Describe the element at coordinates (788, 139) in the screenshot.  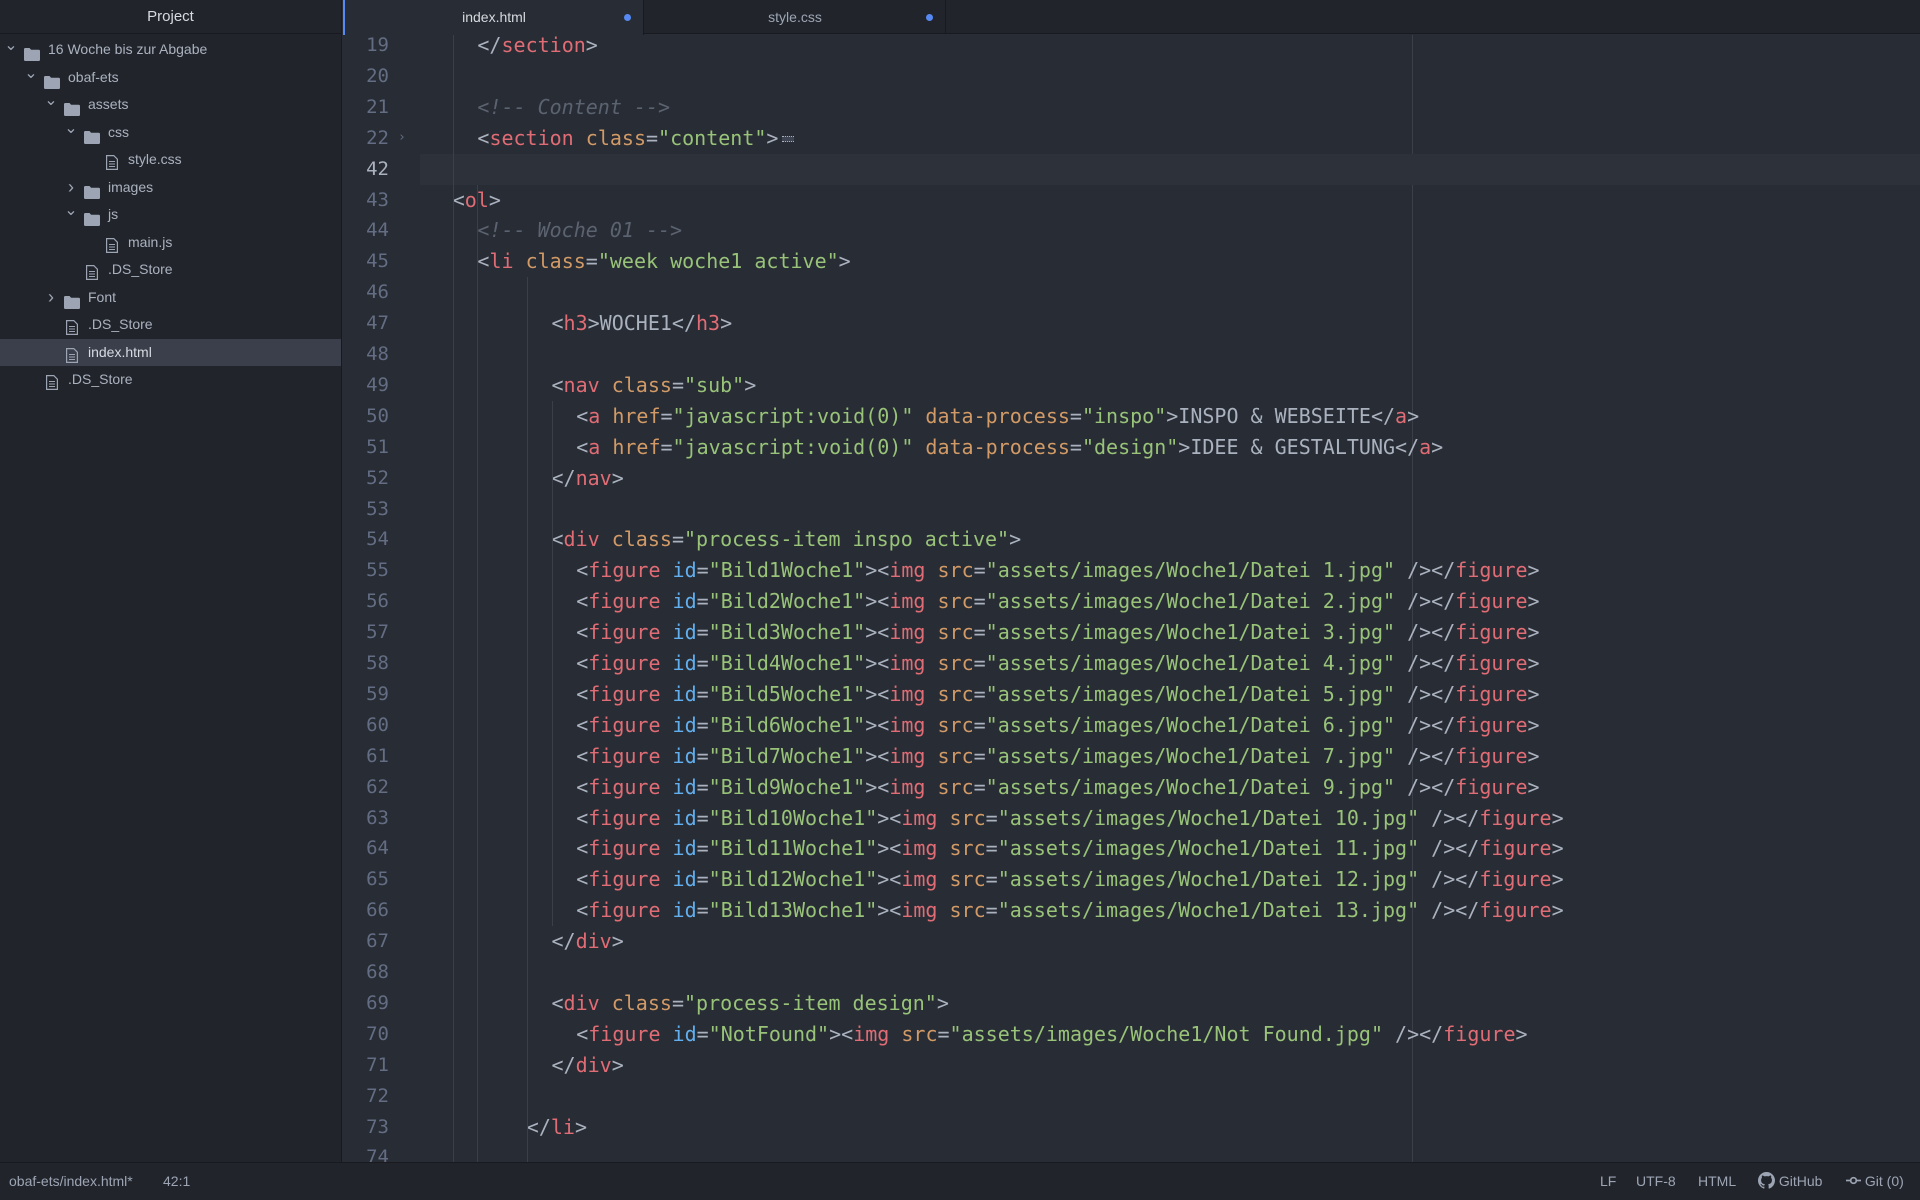
I see `folded-code-ellipsis-icon` at that location.